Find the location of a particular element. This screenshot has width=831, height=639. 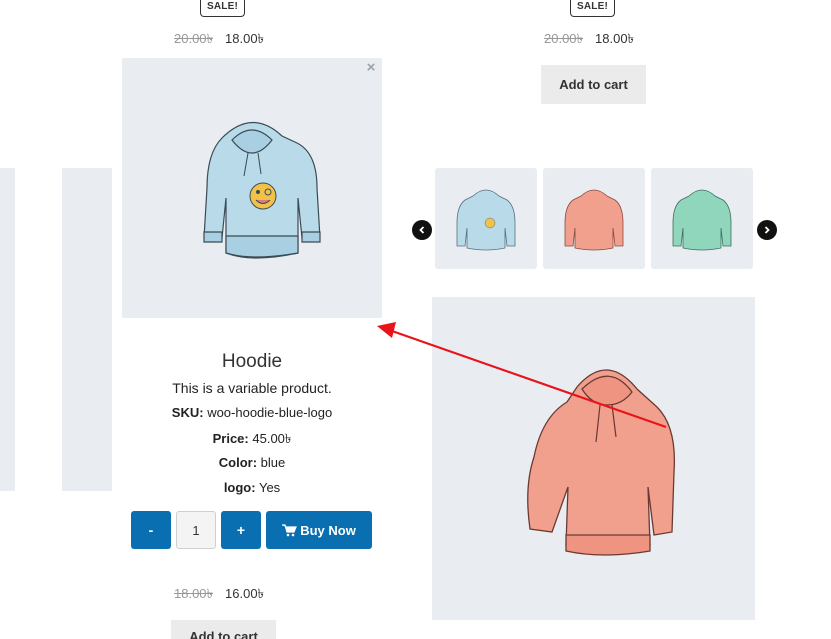

chevron-left-icon is located at coordinates (422, 230).